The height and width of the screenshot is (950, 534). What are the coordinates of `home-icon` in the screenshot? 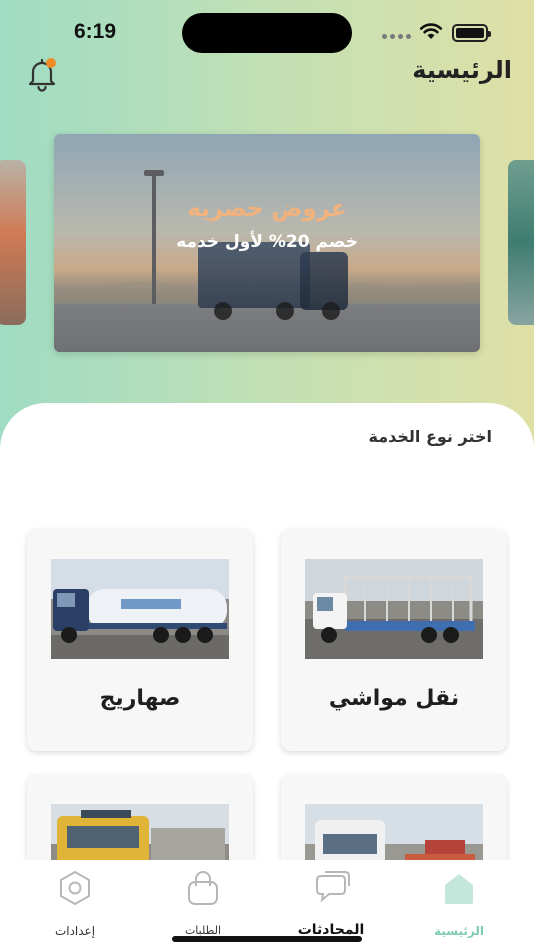 It's located at (459, 889).